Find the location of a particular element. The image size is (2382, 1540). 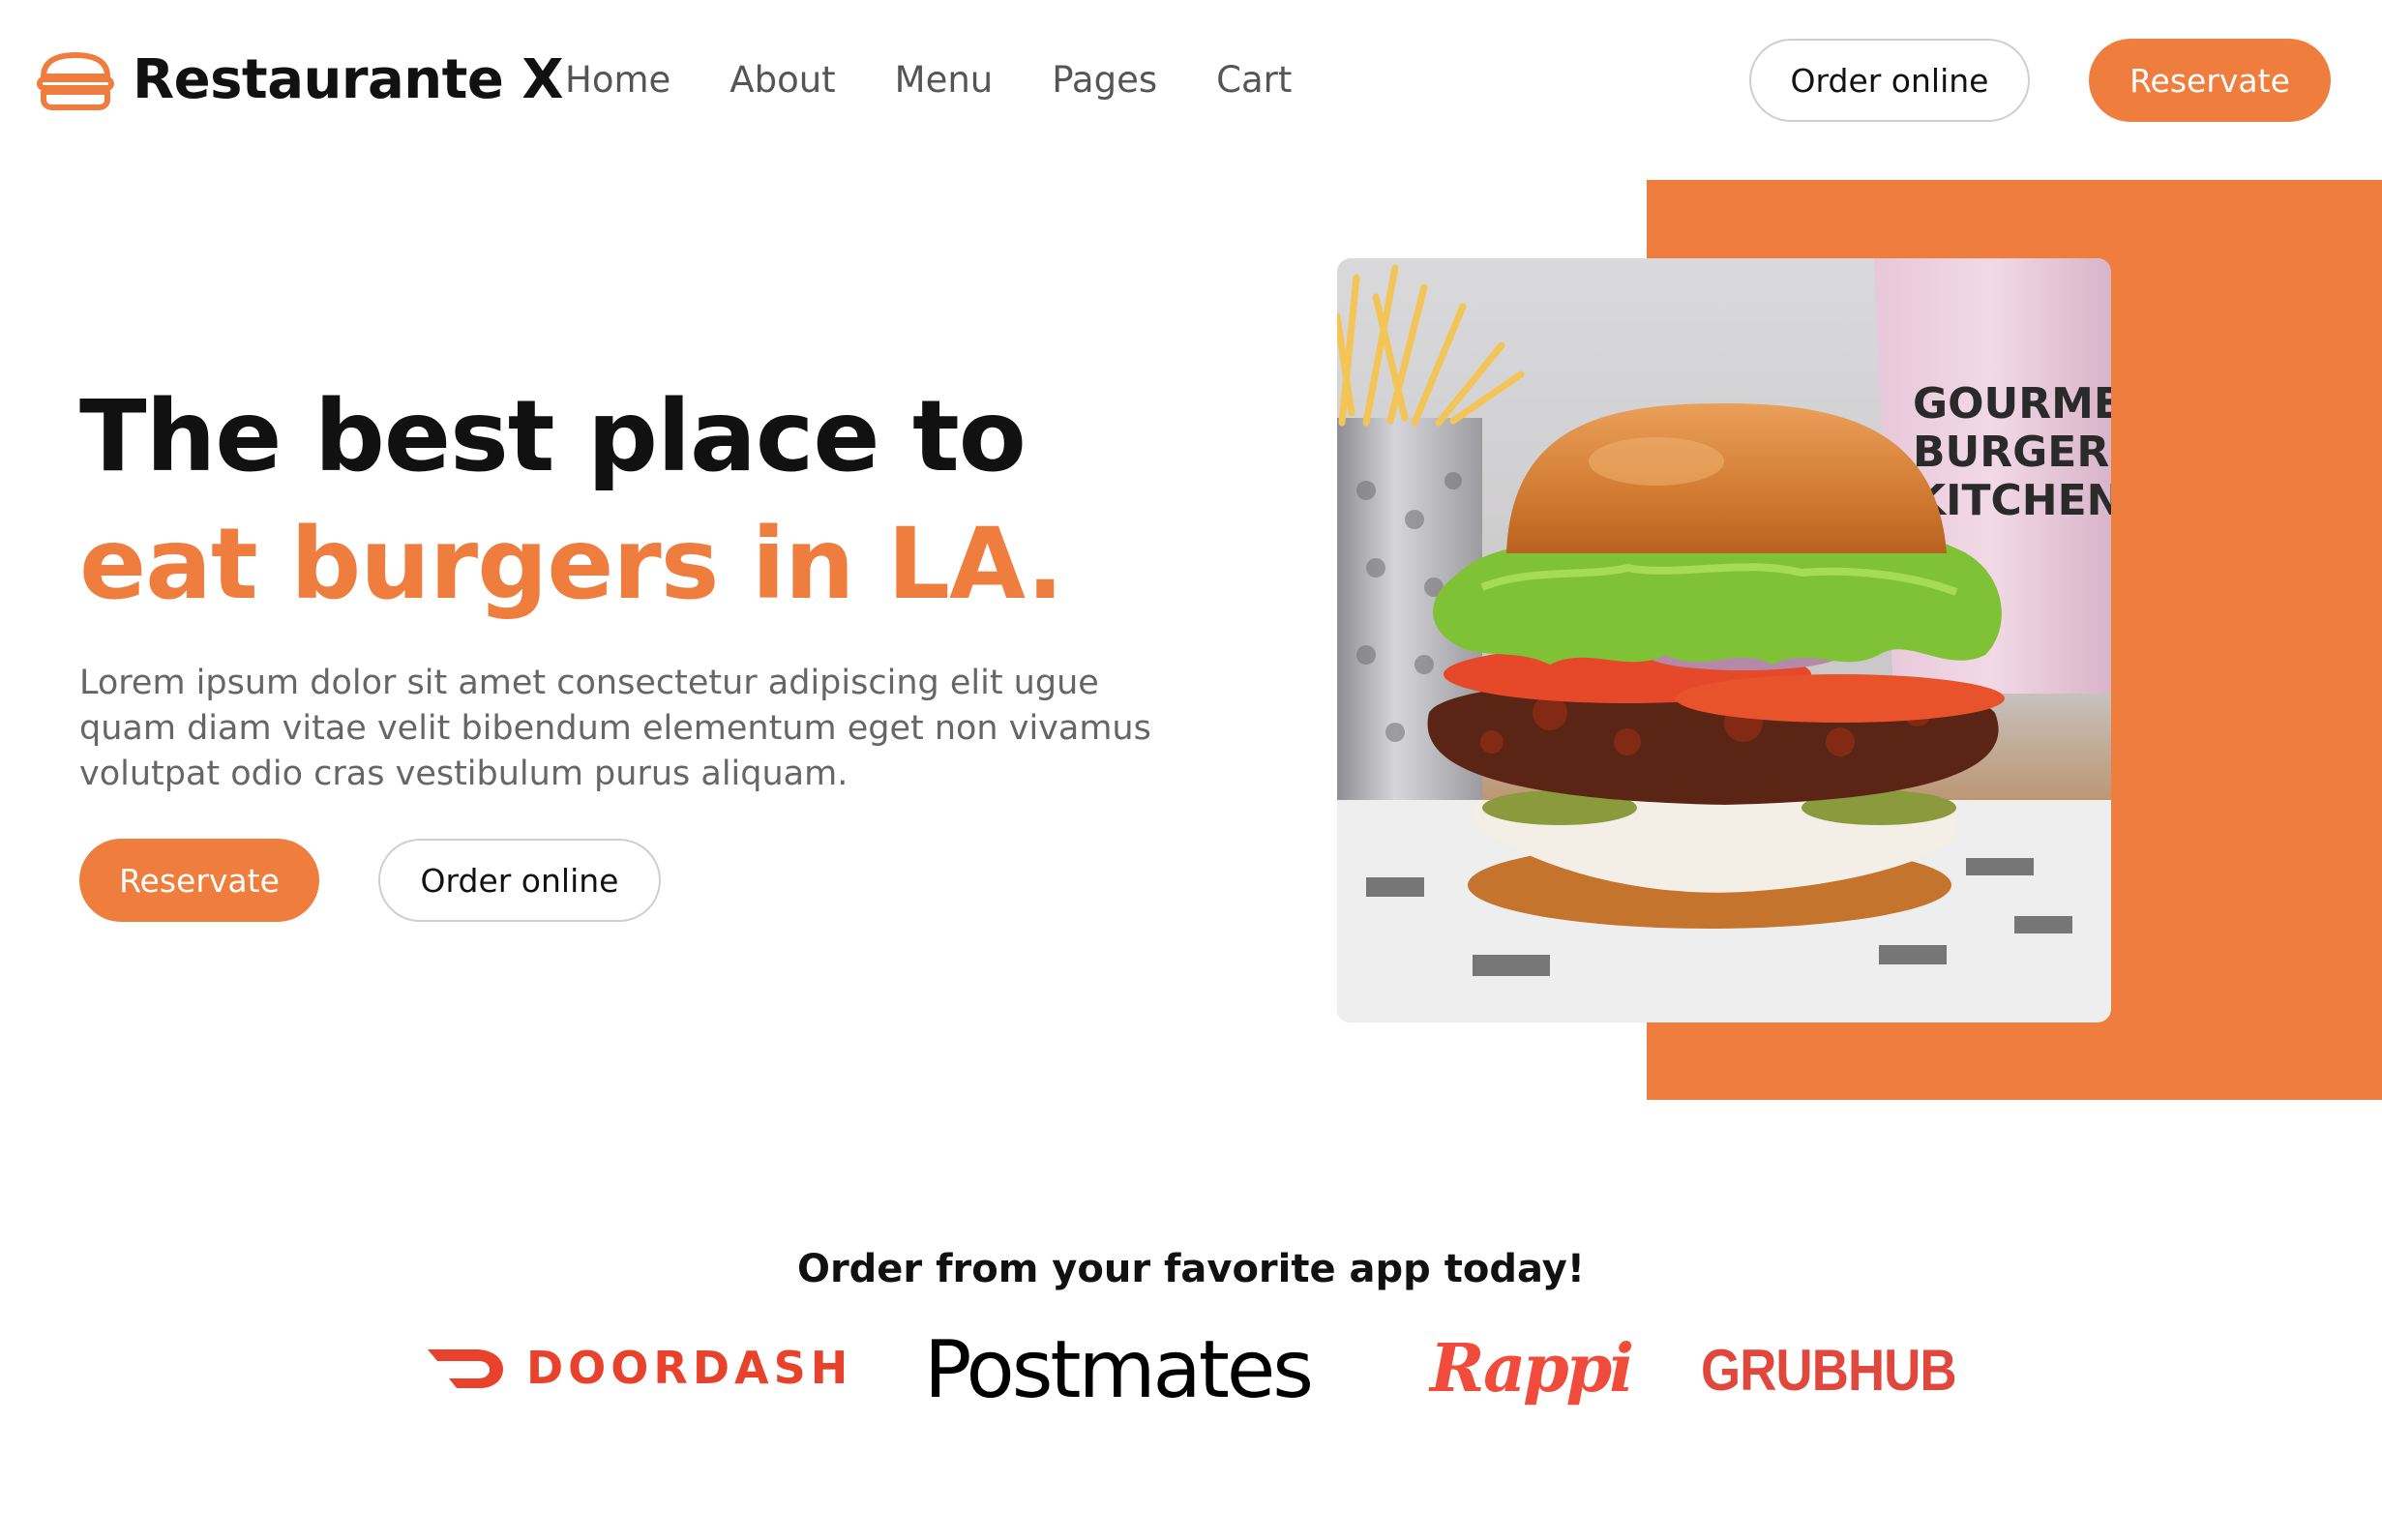

svg-text: BURGER is located at coordinates (2011, 452).